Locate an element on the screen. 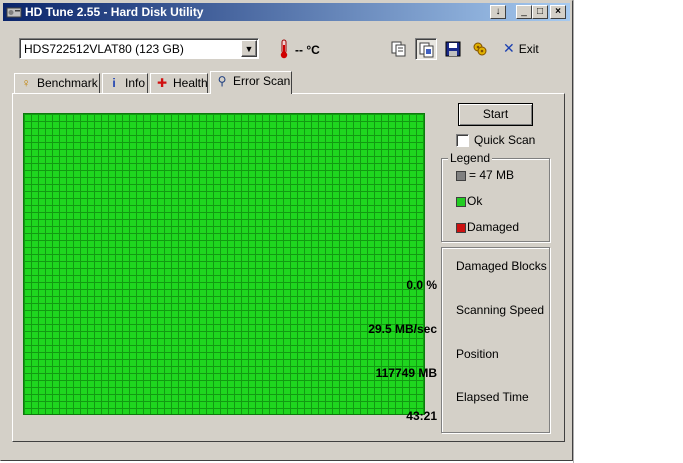 The height and width of the screenshot is (463, 683). legend-block-size-label: = 47 MB is located at coordinates (492, 175).